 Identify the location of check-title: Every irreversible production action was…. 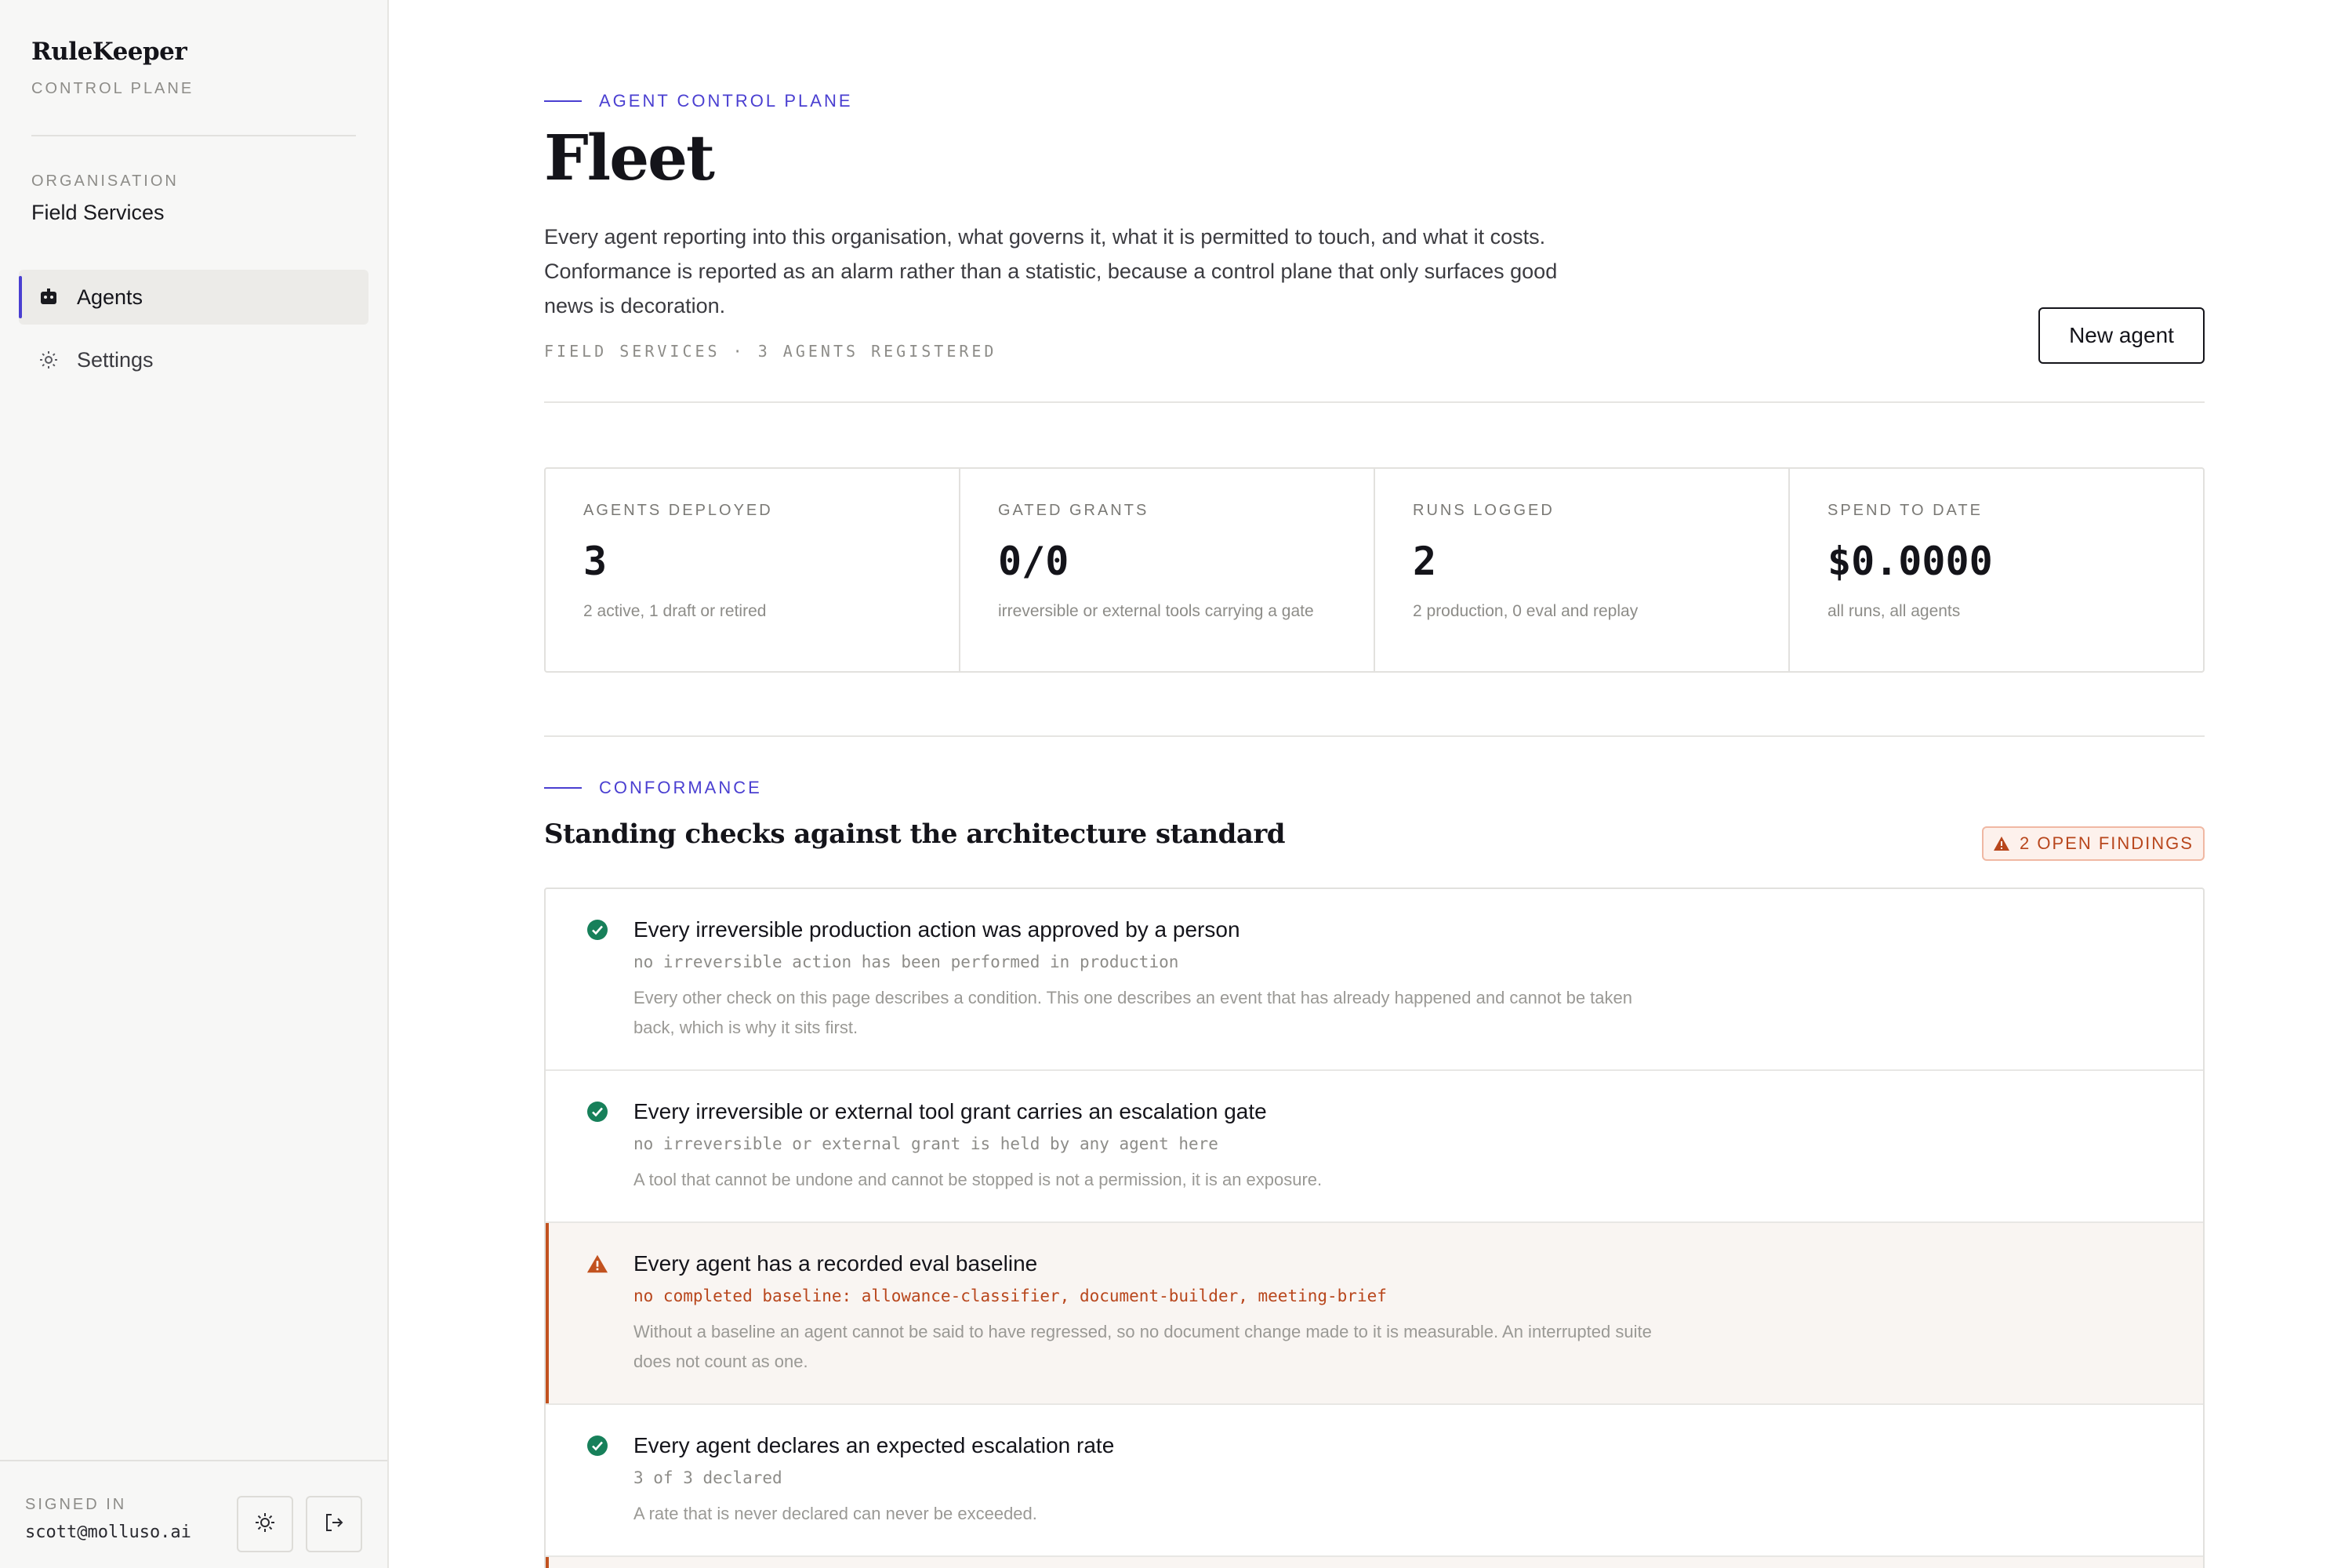
(936, 930).